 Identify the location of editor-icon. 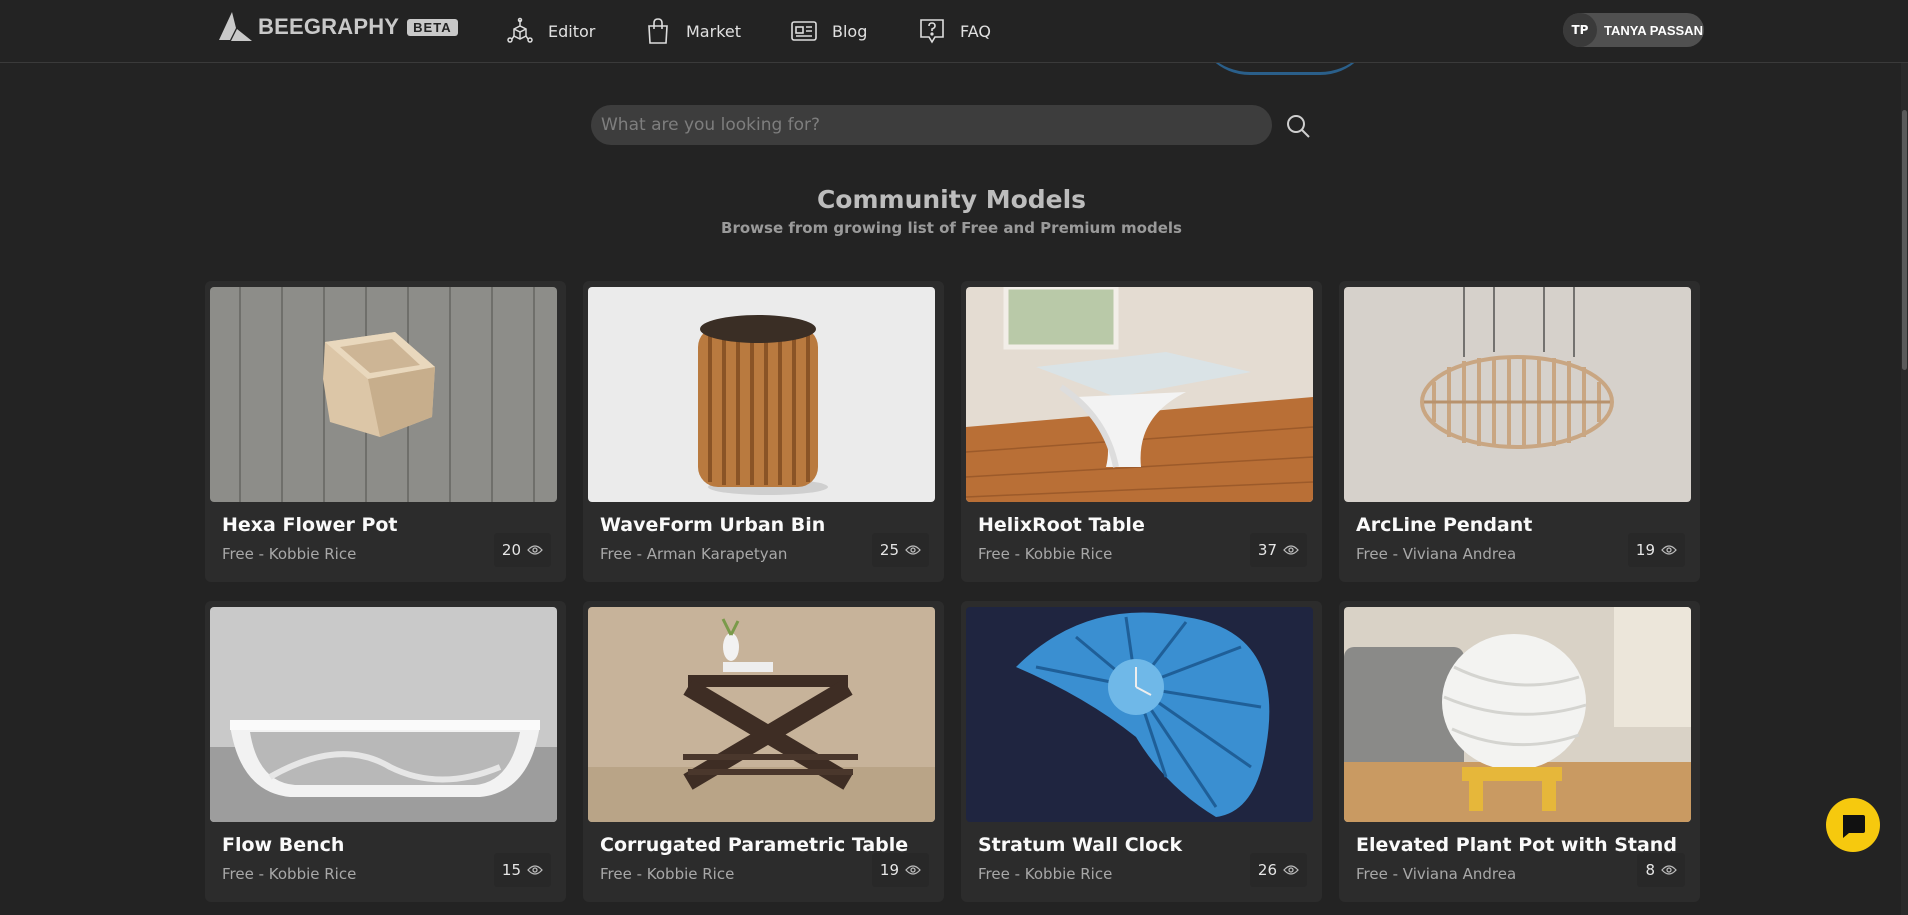
(520, 30).